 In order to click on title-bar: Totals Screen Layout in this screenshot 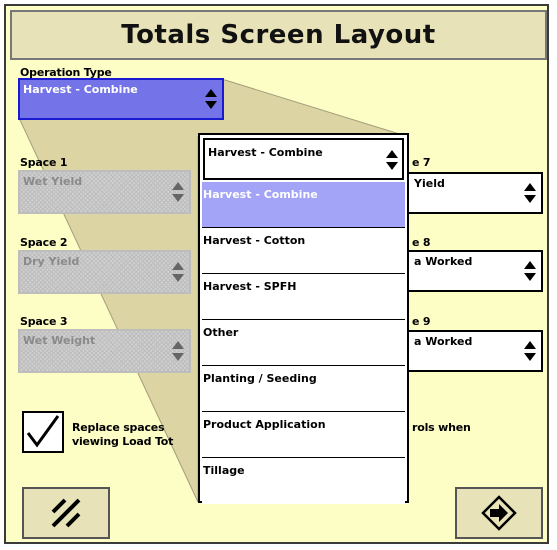, I will do `click(278, 35)`.